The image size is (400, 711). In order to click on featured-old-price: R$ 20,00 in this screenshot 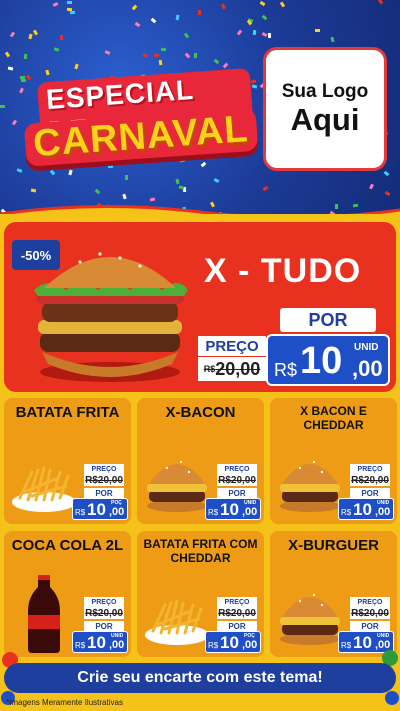, I will do `click(232, 369)`.